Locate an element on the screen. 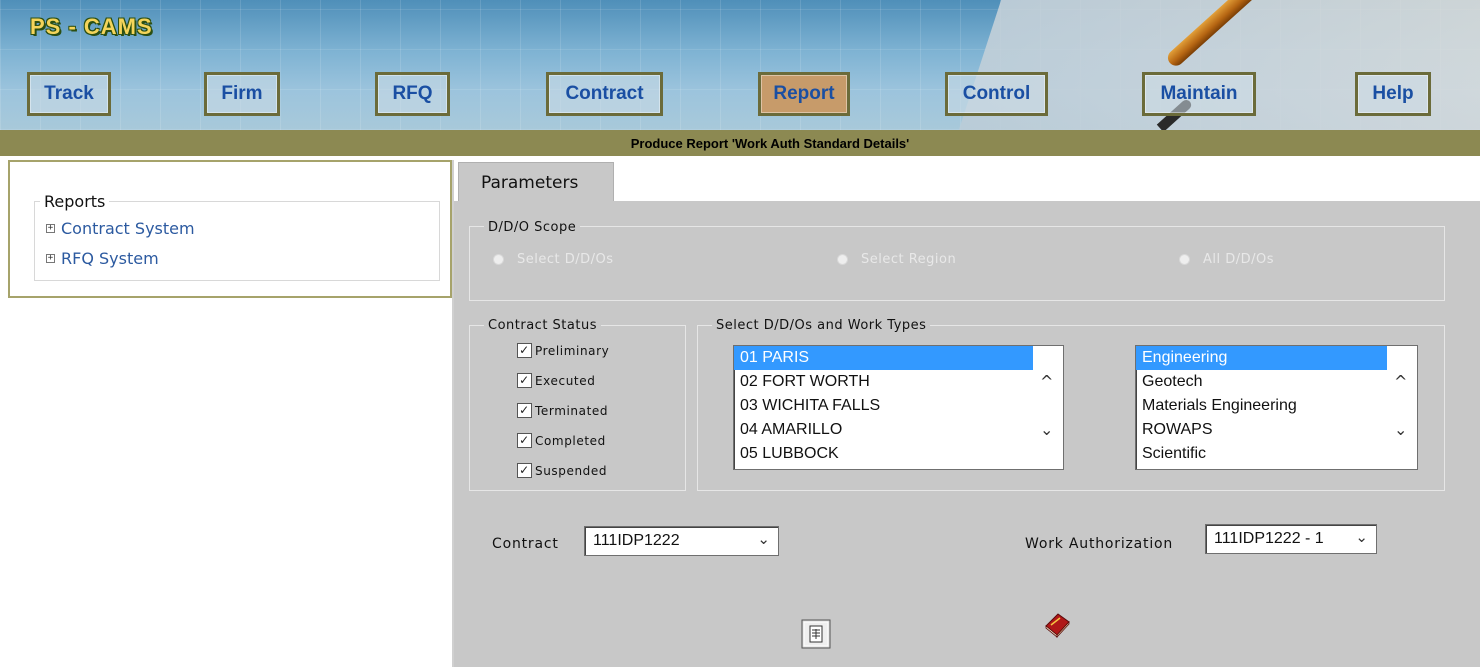 This screenshot has width=1480, height=667. contract-status-legend: Contract Status is located at coordinates (542, 325).